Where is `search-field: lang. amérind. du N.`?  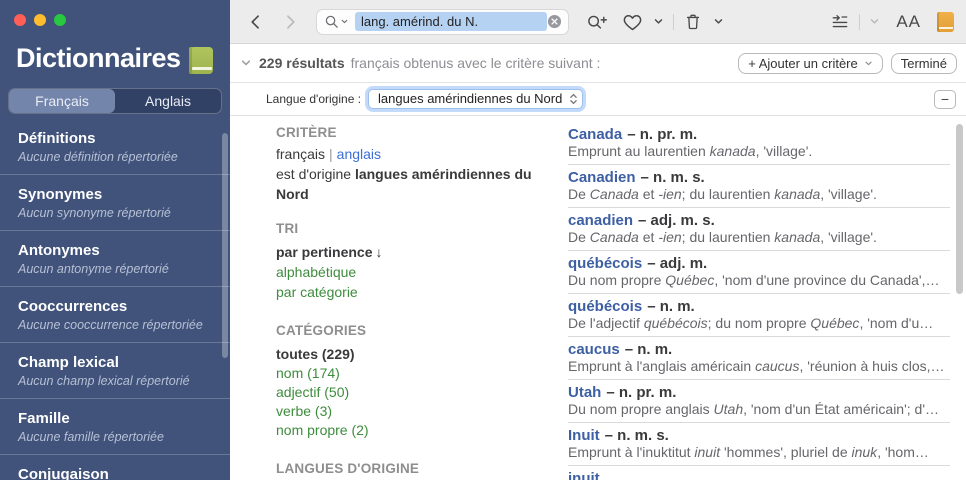 search-field: lang. amérind. du N. is located at coordinates (442, 21).